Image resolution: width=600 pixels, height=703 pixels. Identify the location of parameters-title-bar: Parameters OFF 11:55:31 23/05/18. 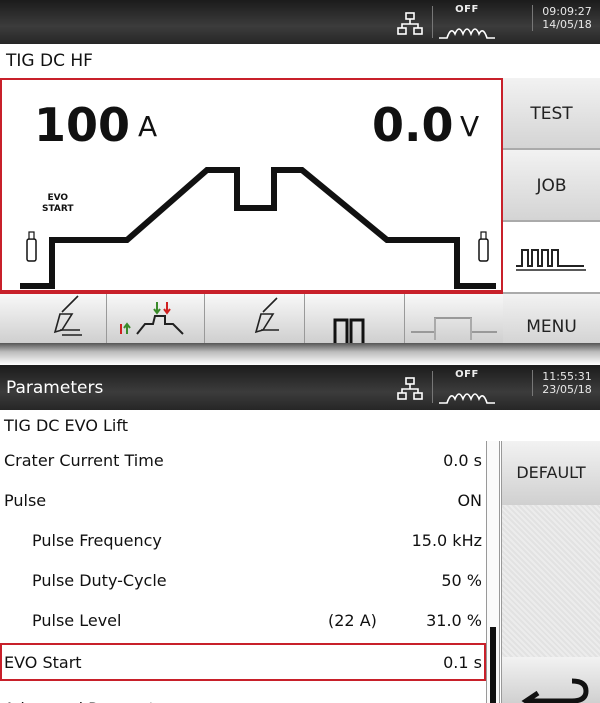
(300, 387).